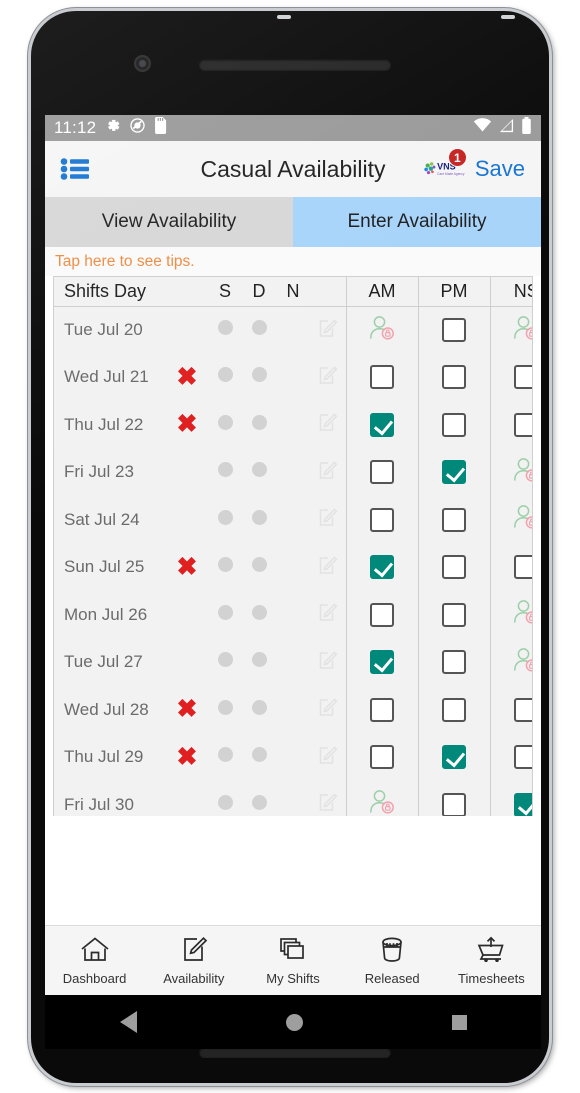  I want to click on tab-view-availability: View Availability, so click(169, 222).